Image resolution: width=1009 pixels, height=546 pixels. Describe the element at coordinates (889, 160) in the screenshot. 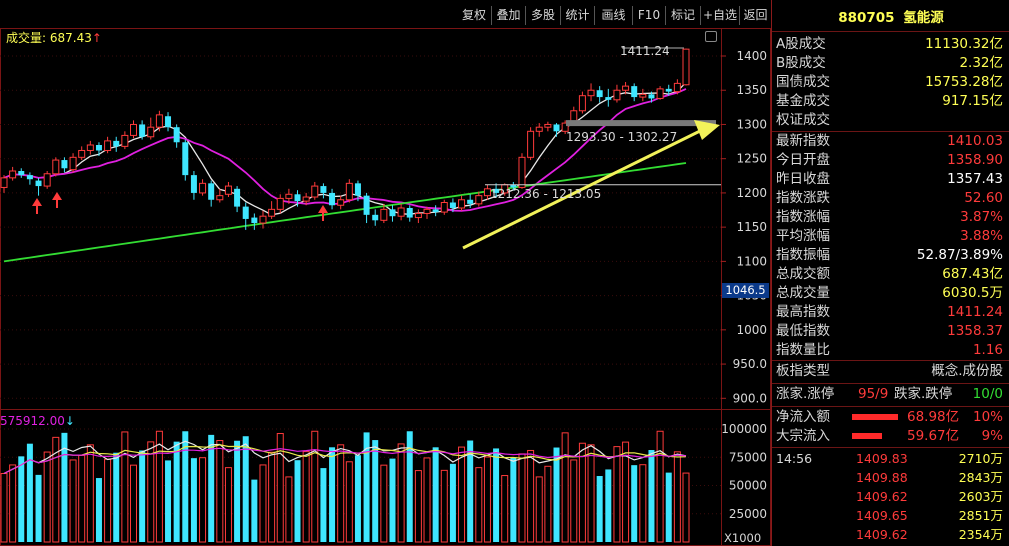

I see `quote-row: 今日开盘 1358.90` at that location.